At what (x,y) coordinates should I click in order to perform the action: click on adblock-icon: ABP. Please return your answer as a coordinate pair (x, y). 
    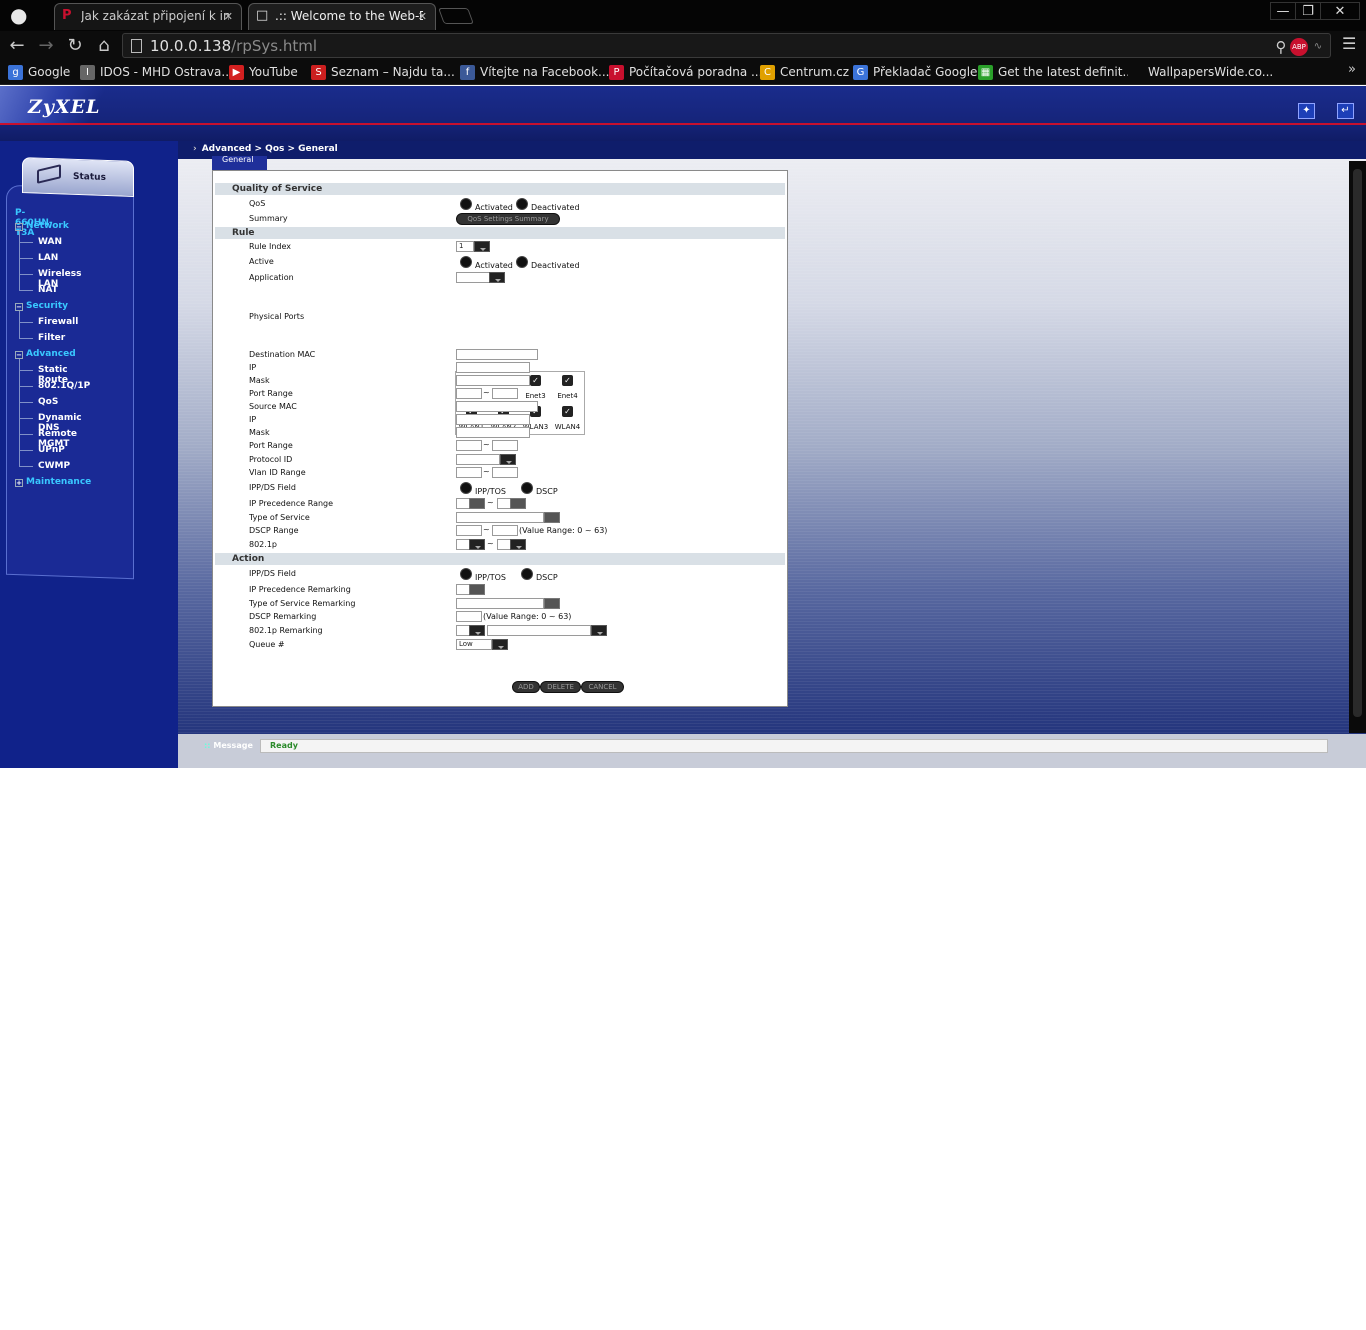
    Looking at the image, I should click on (1299, 47).